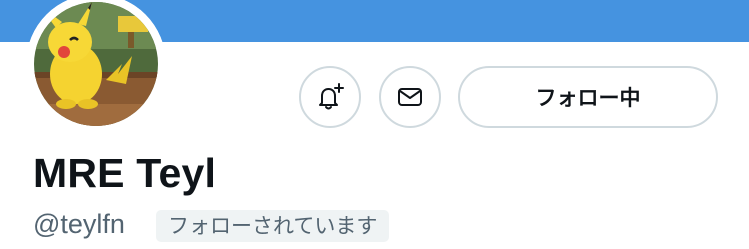  I want to click on bell-plus-icon, so click(331, 96).